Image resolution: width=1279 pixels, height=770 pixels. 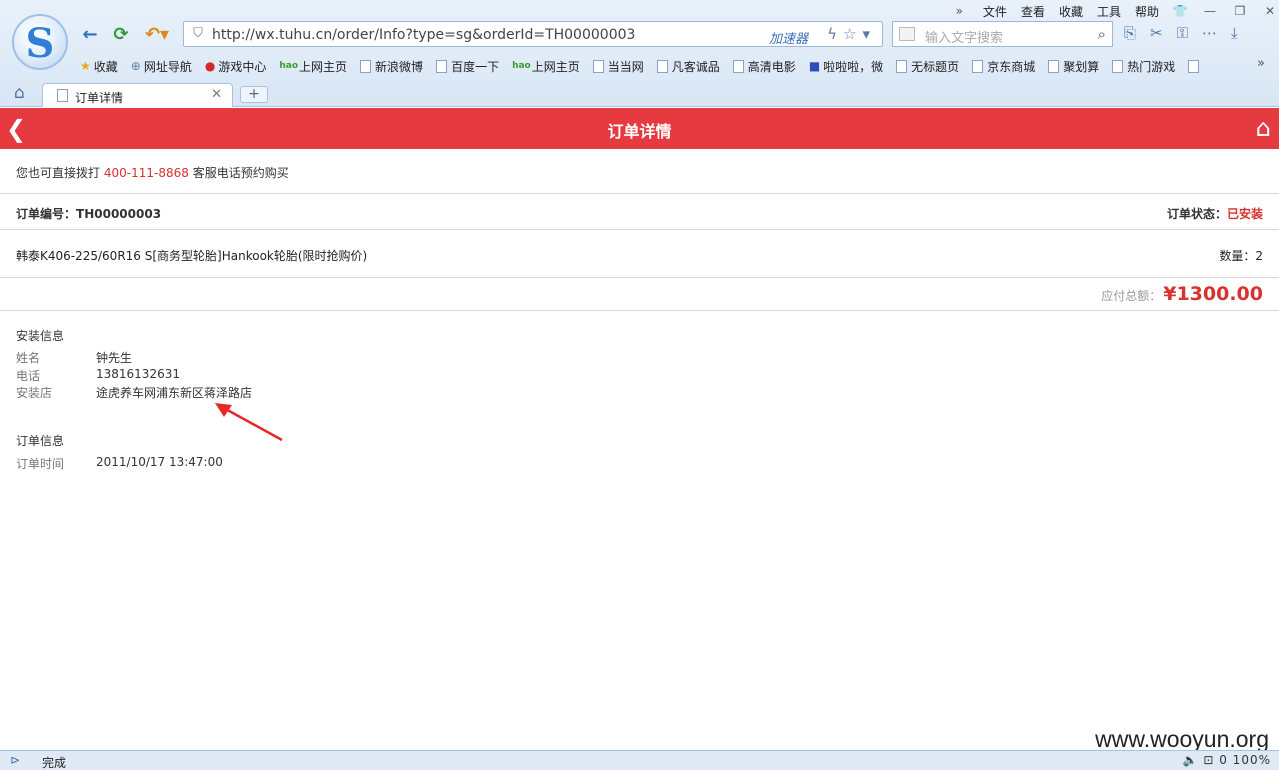 What do you see at coordinates (119, 463) in the screenshot?
I see `order-time: 订单时间 2011/10/17 13:47:00` at bounding box center [119, 463].